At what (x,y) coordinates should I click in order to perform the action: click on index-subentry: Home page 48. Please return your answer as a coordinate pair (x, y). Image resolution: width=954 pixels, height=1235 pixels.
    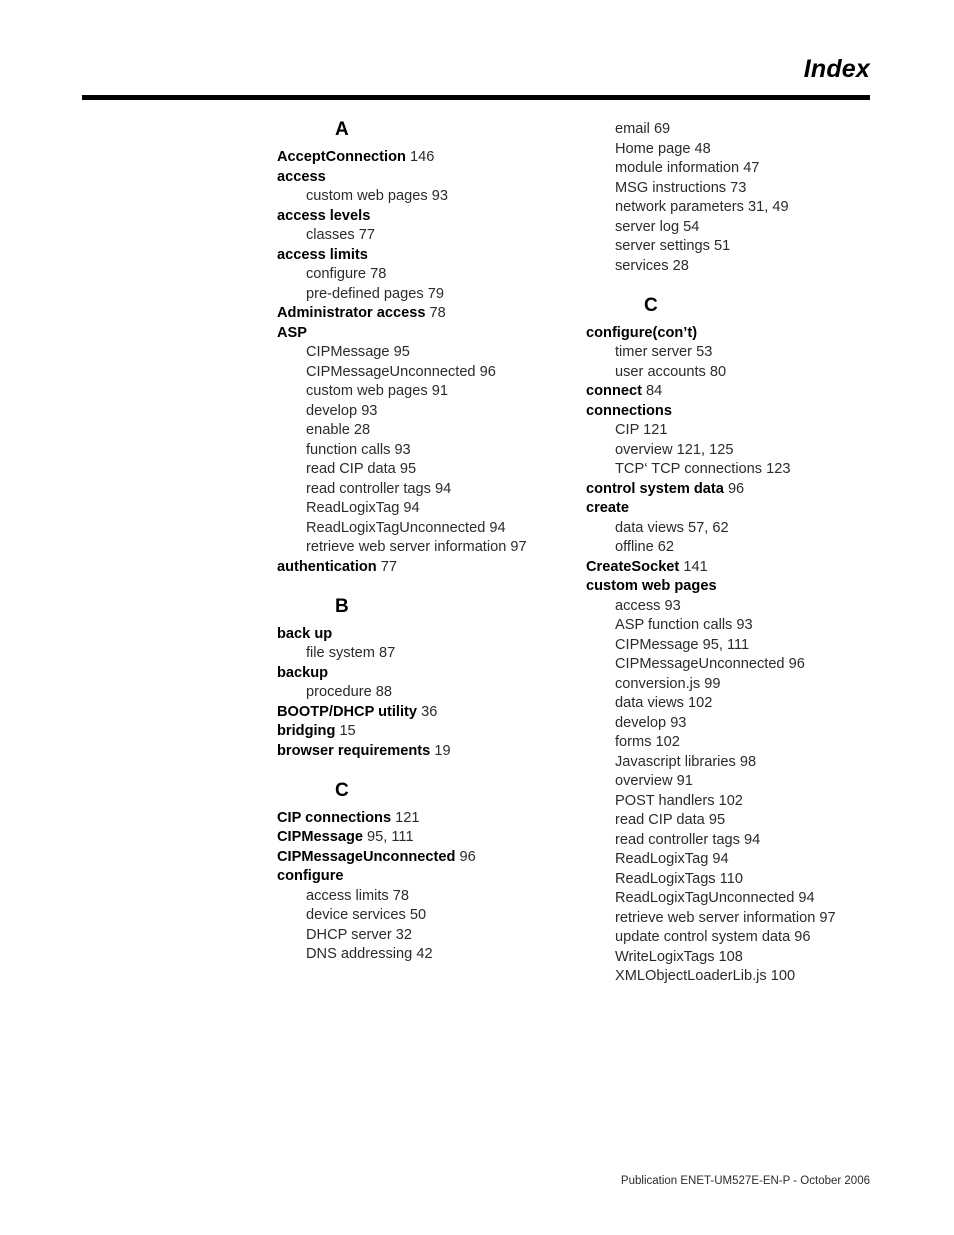
    Looking at the image, I should click on (736, 150).